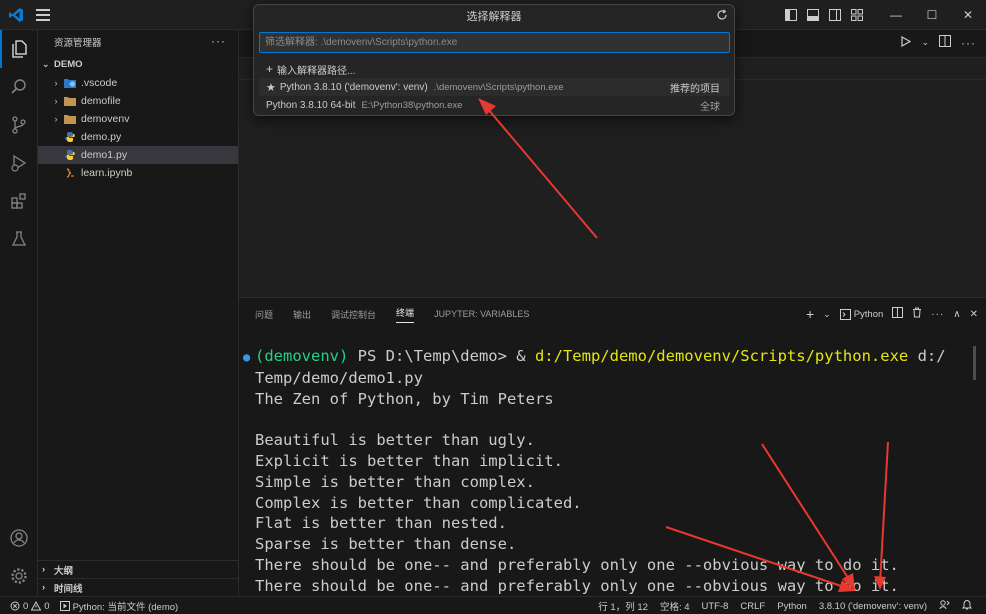 The width and height of the screenshot is (986, 614). Describe the element at coordinates (418, 502) in the screenshot. I see `terminal-output-line: Complex is better than complicated.` at that location.